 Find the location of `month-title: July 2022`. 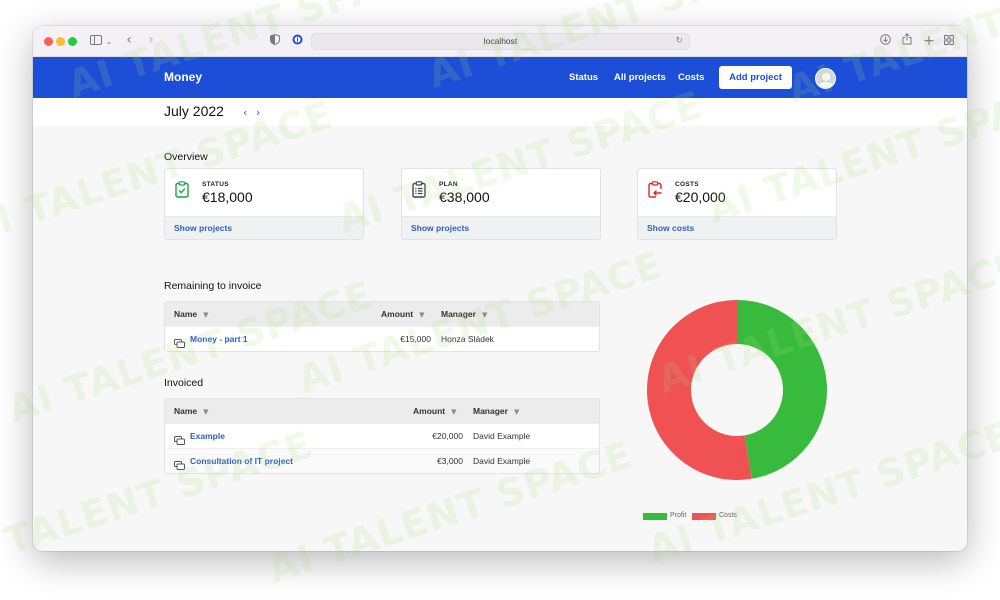

month-title: July 2022 is located at coordinates (194, 111).